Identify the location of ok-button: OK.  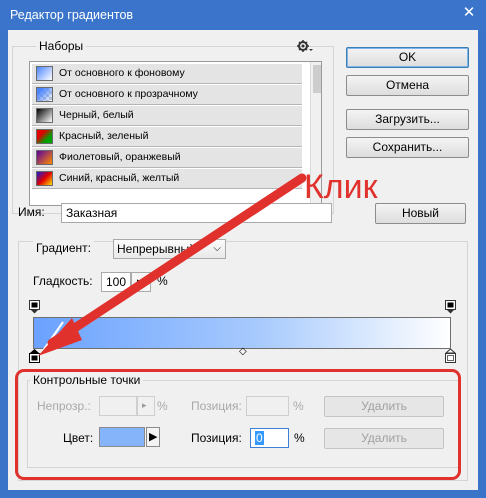
(407, 57).